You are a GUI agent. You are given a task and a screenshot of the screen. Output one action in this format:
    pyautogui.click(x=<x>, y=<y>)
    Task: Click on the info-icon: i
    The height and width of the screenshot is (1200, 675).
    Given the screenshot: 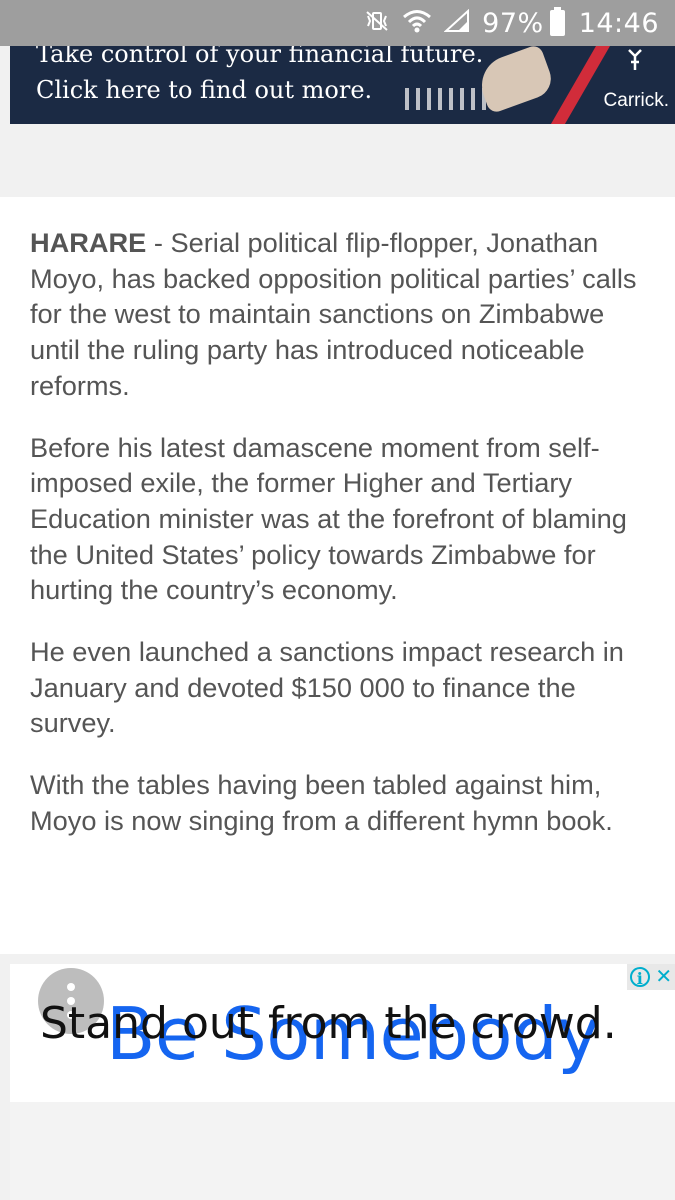 What is the action you would take?
    pyautogui.click(x=639, y=977)
    